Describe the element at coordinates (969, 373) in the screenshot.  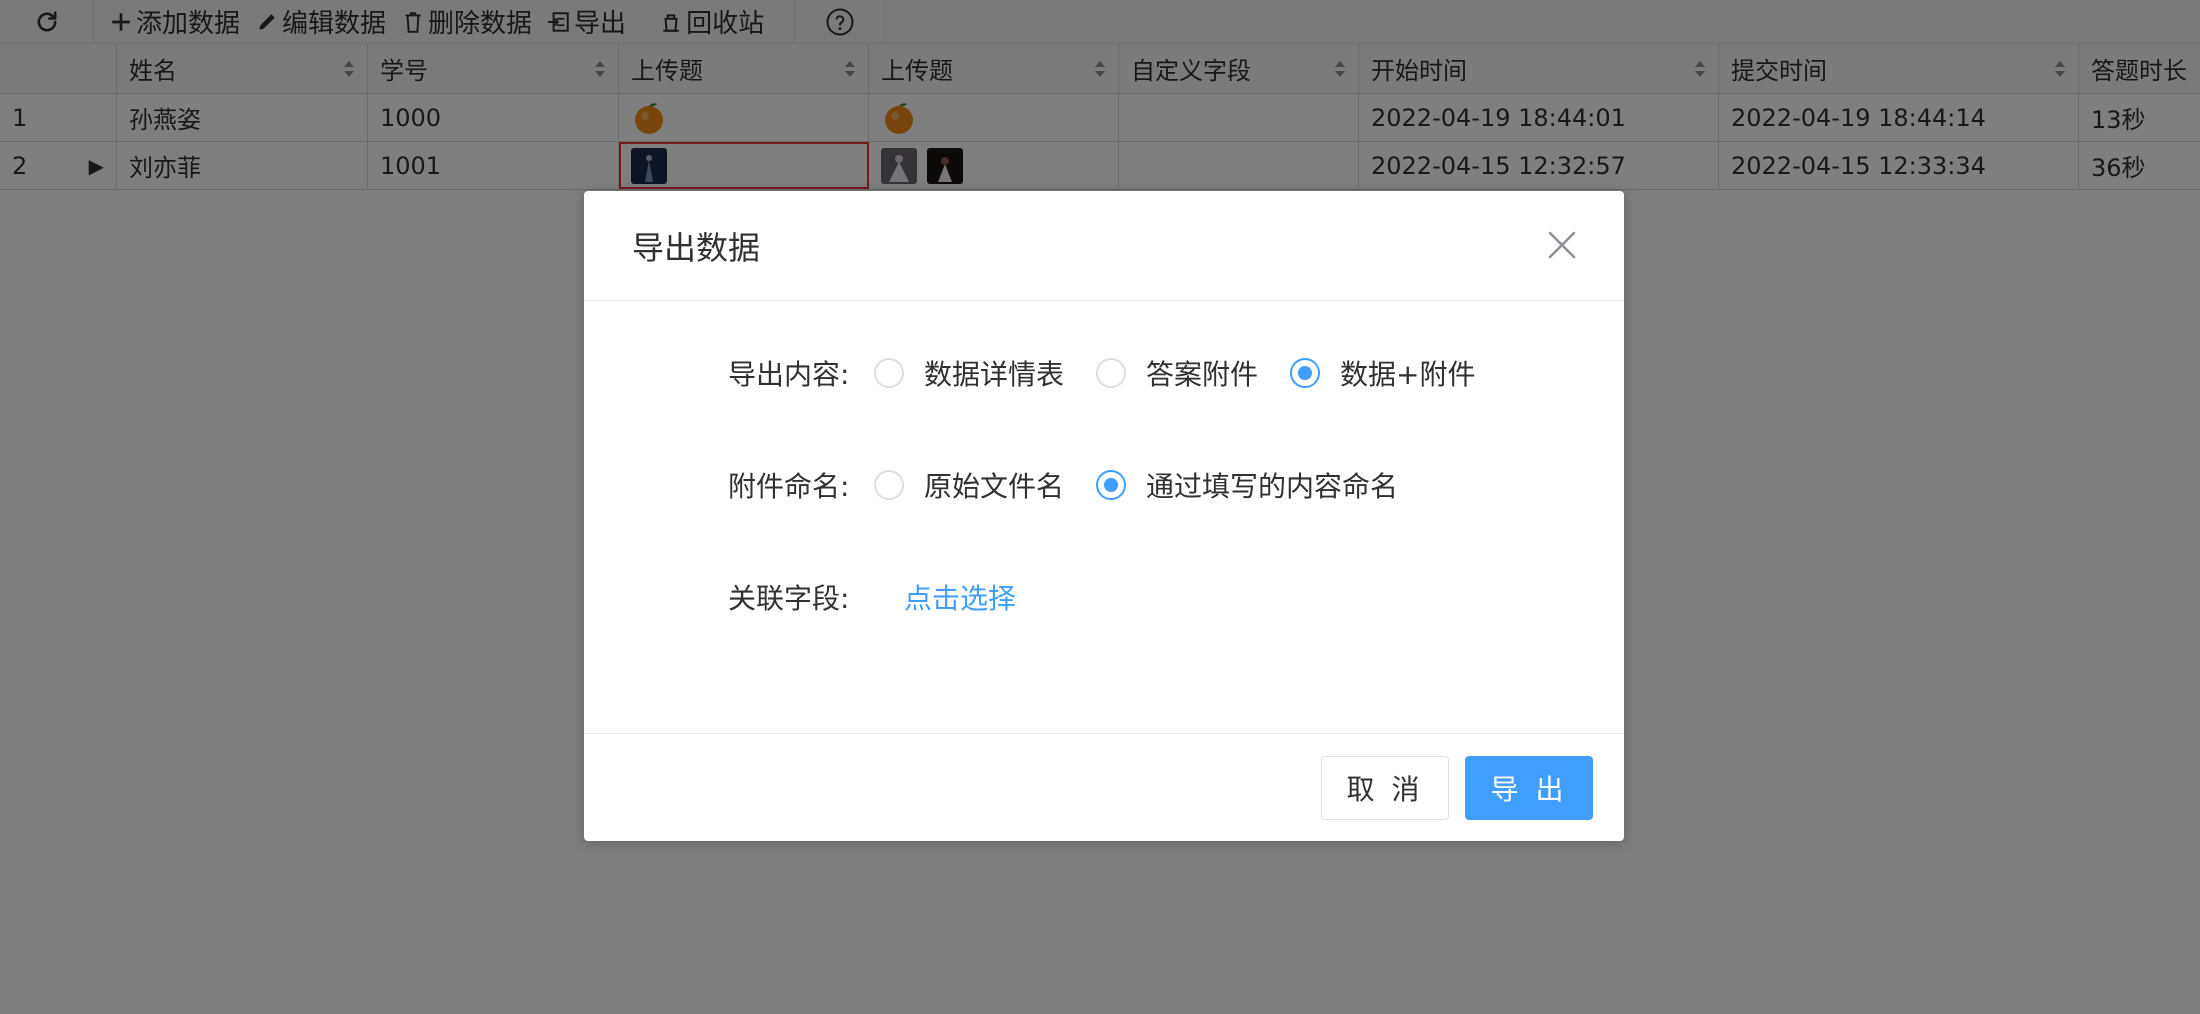
I see `radio-data-detail: 数据详情表` at that location.